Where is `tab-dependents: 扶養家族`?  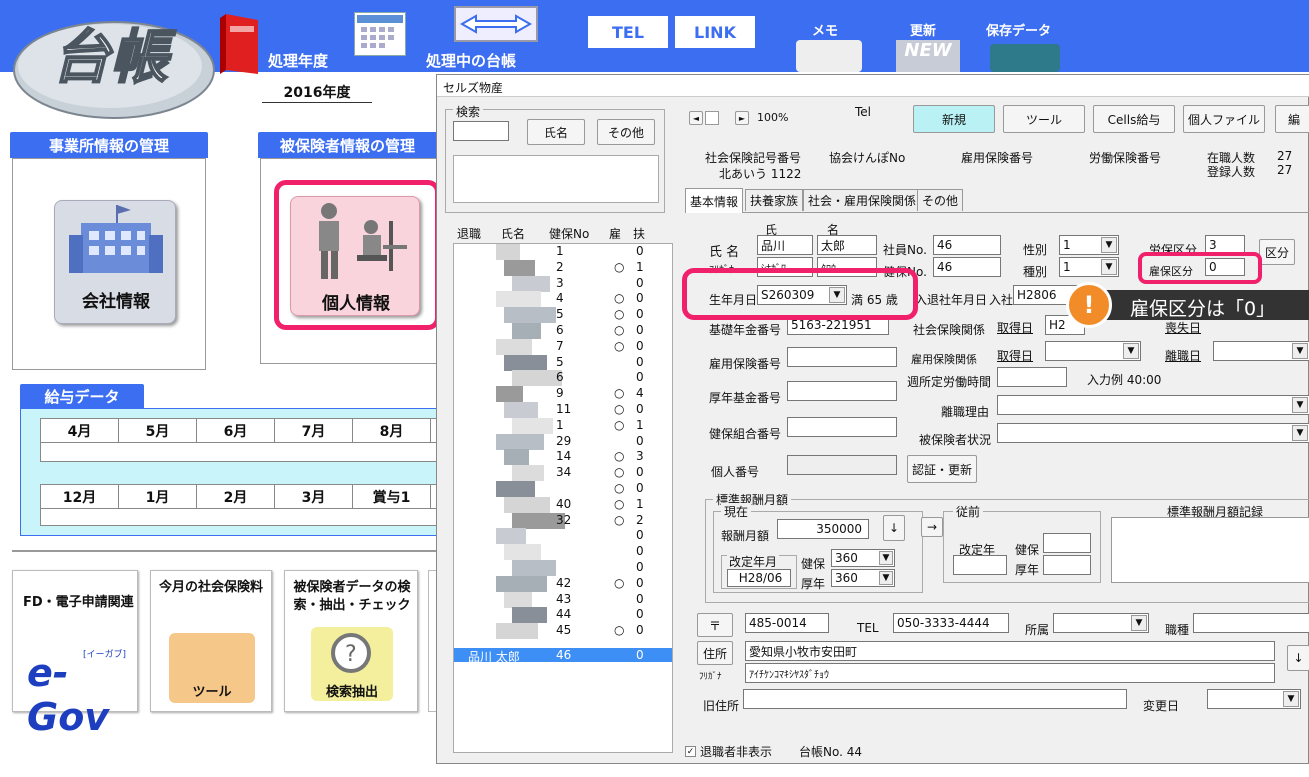 tab-dependents: 扶養家族 is located at coordinates (774, 200).